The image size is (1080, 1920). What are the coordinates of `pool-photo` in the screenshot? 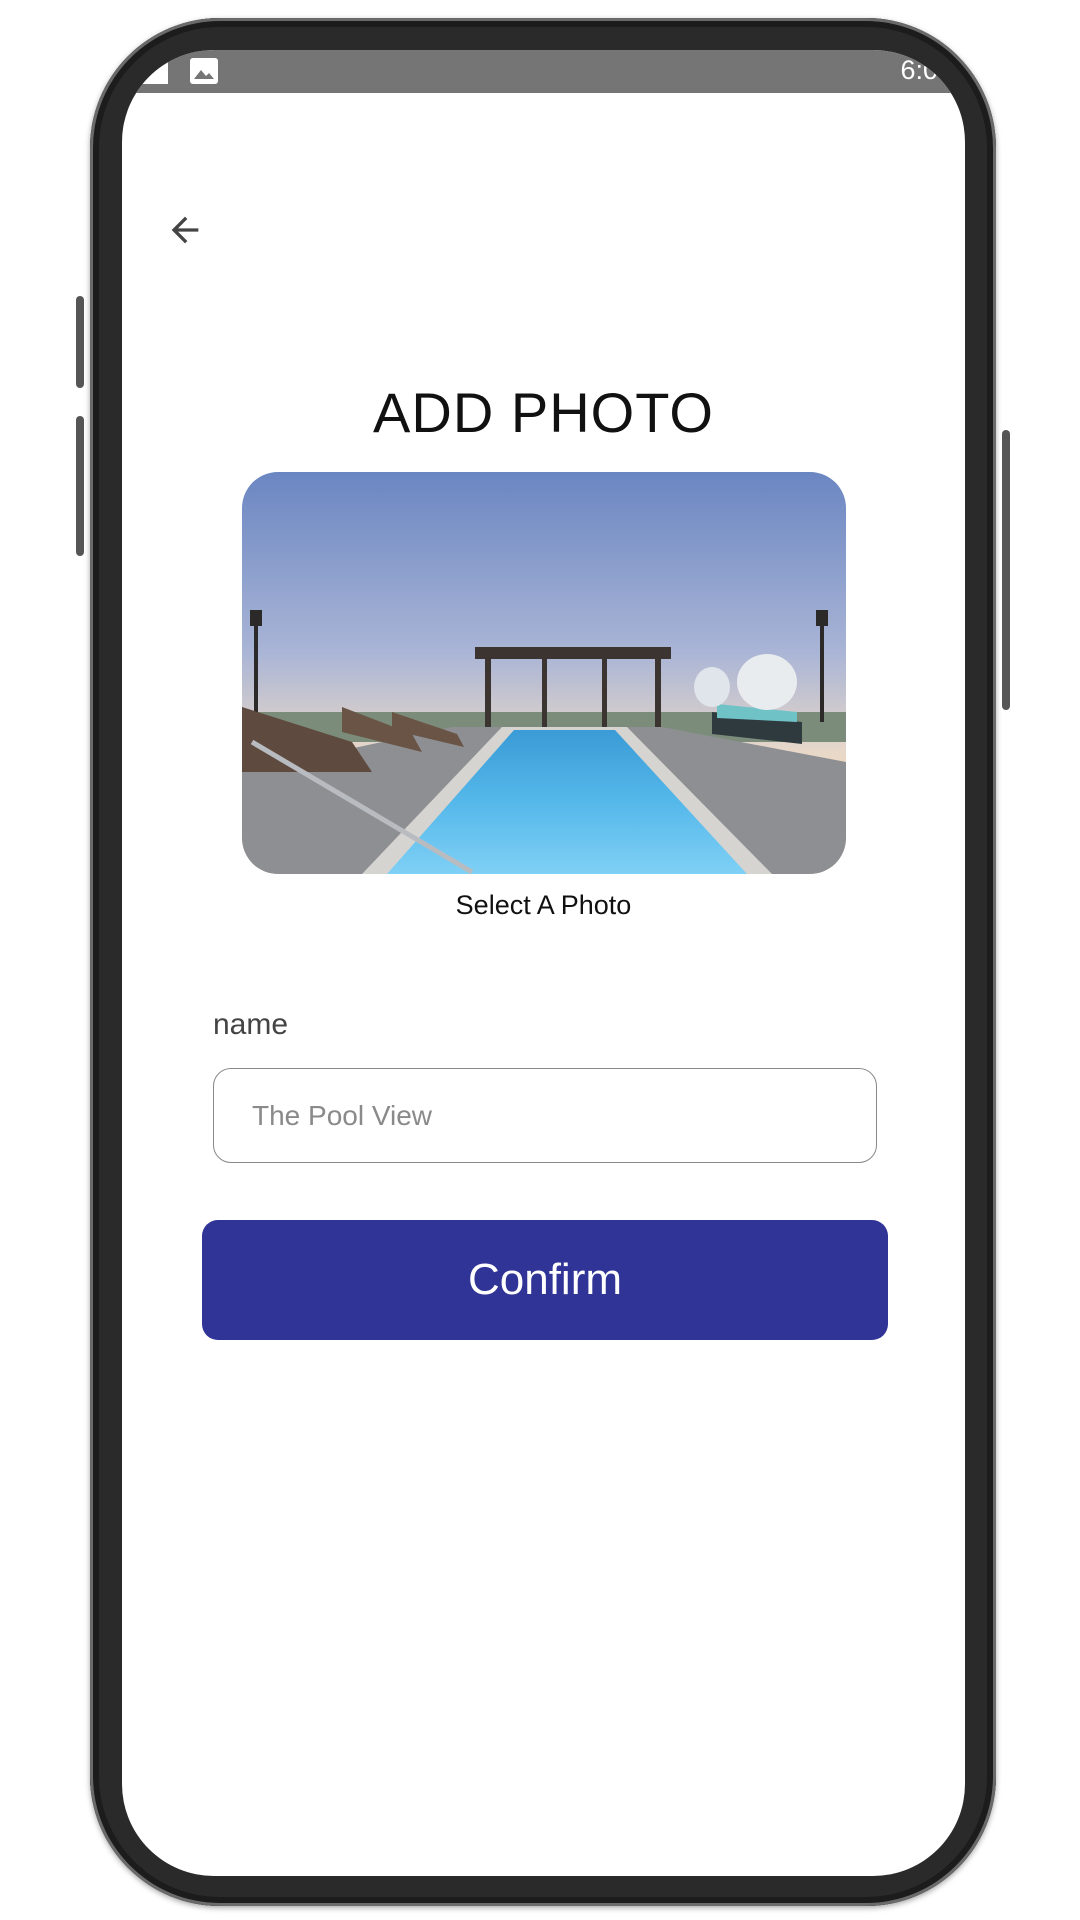 It's located at (544, 673).